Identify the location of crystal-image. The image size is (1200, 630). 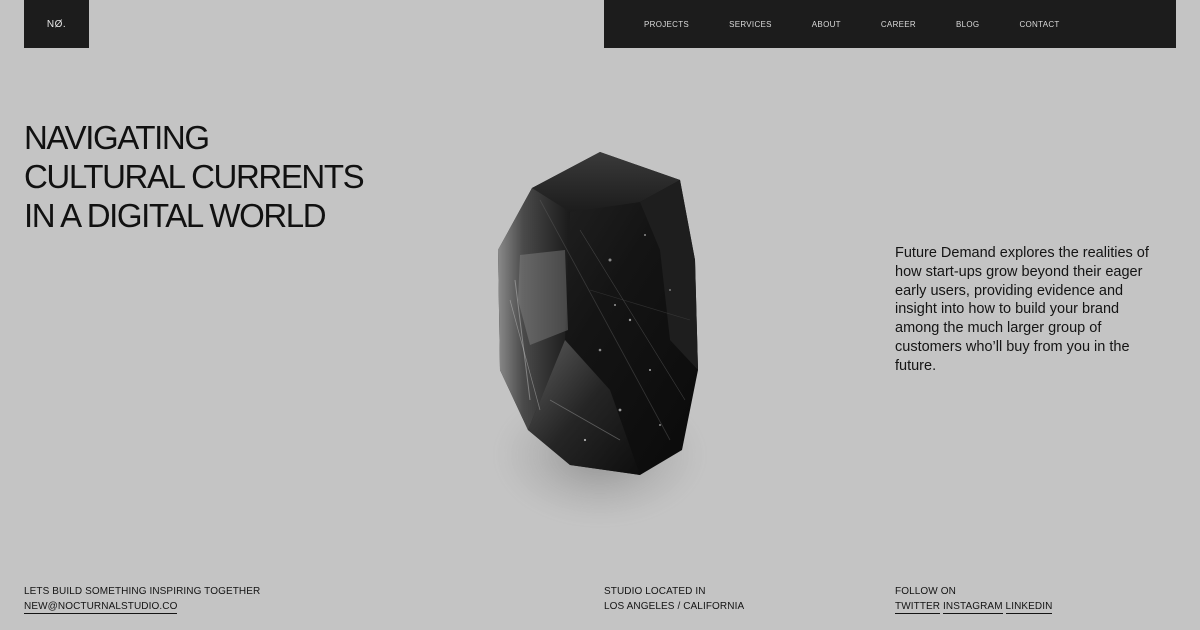
(600, 340).